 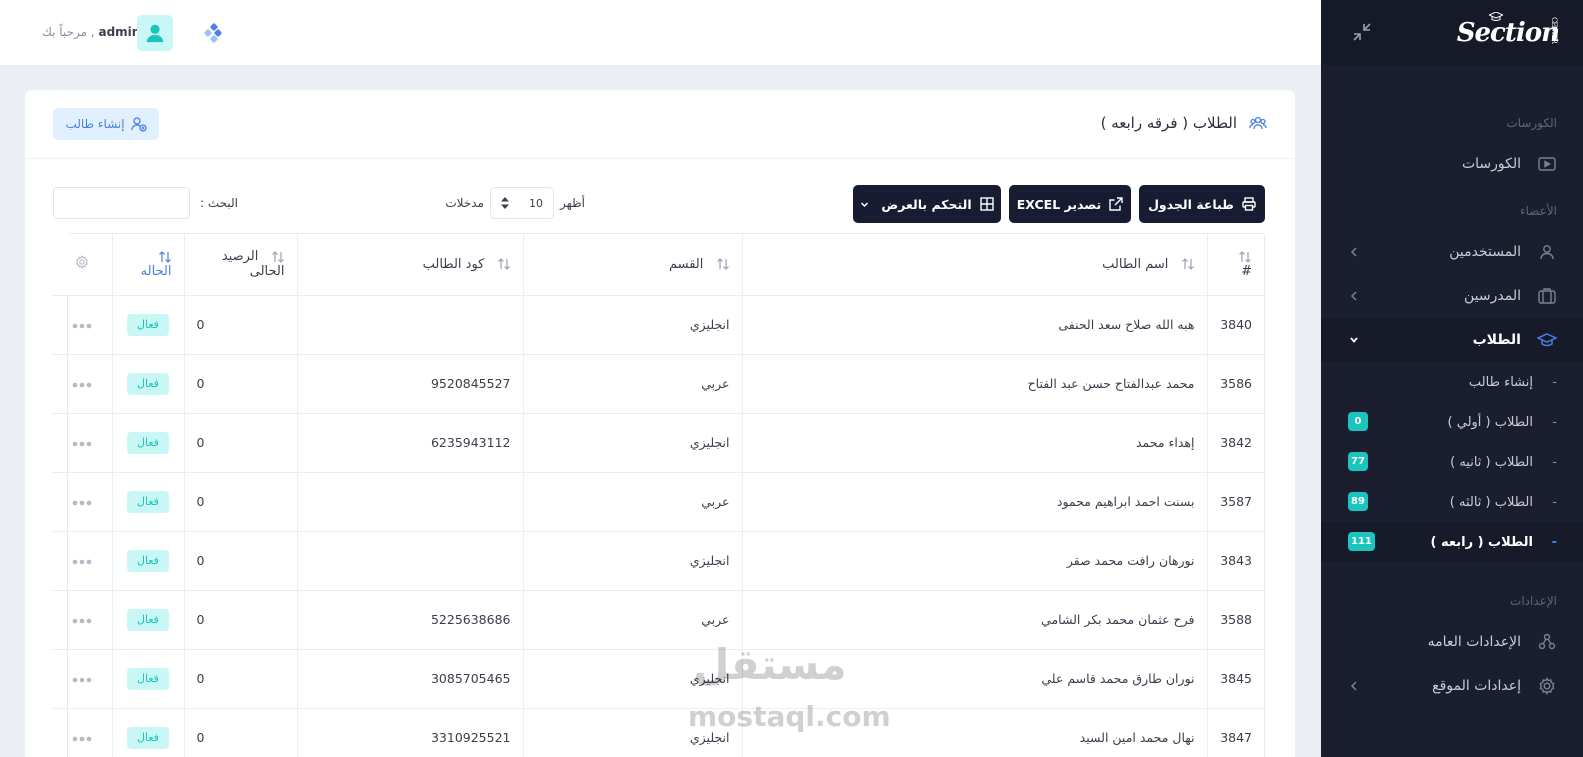 What do you see at coordinates (1452, 542) in the screenshot?
I see `sidebar-subitem-students-fourth: - الطلاب ( رابعه ) 111` at bounding box center [1452, 542].